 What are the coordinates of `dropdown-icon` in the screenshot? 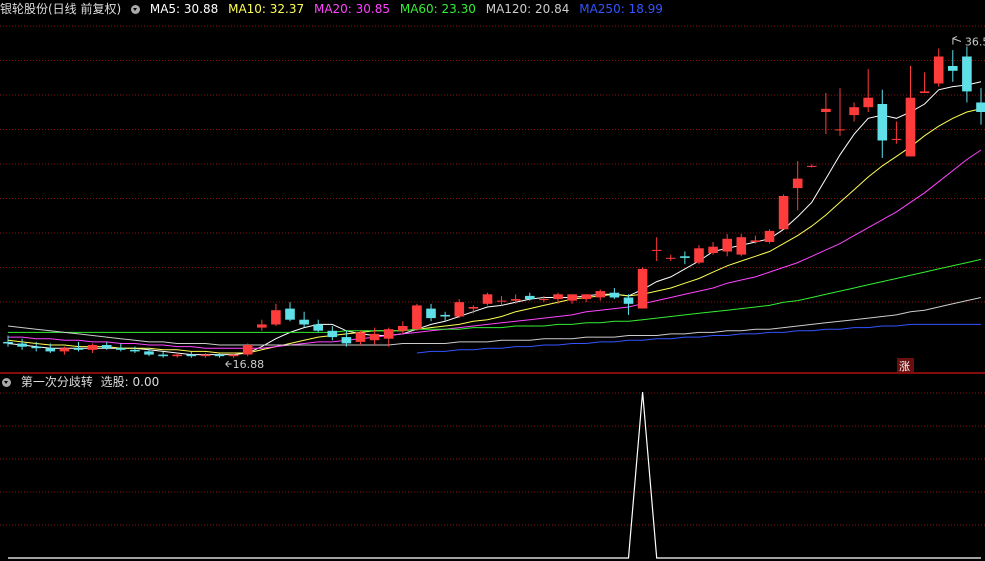 It's located at (136, 9).